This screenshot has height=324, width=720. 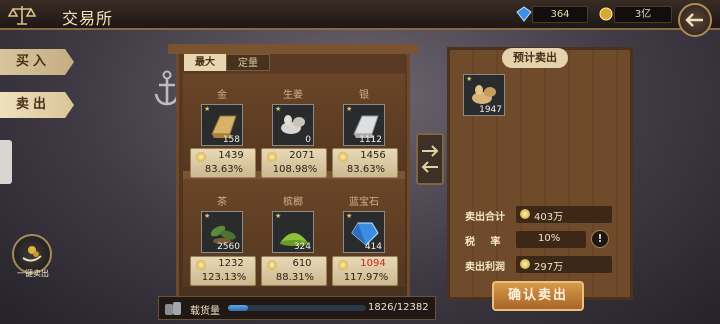 I want to click on profit-label: 卖出利润, so click(x=485, y=267).